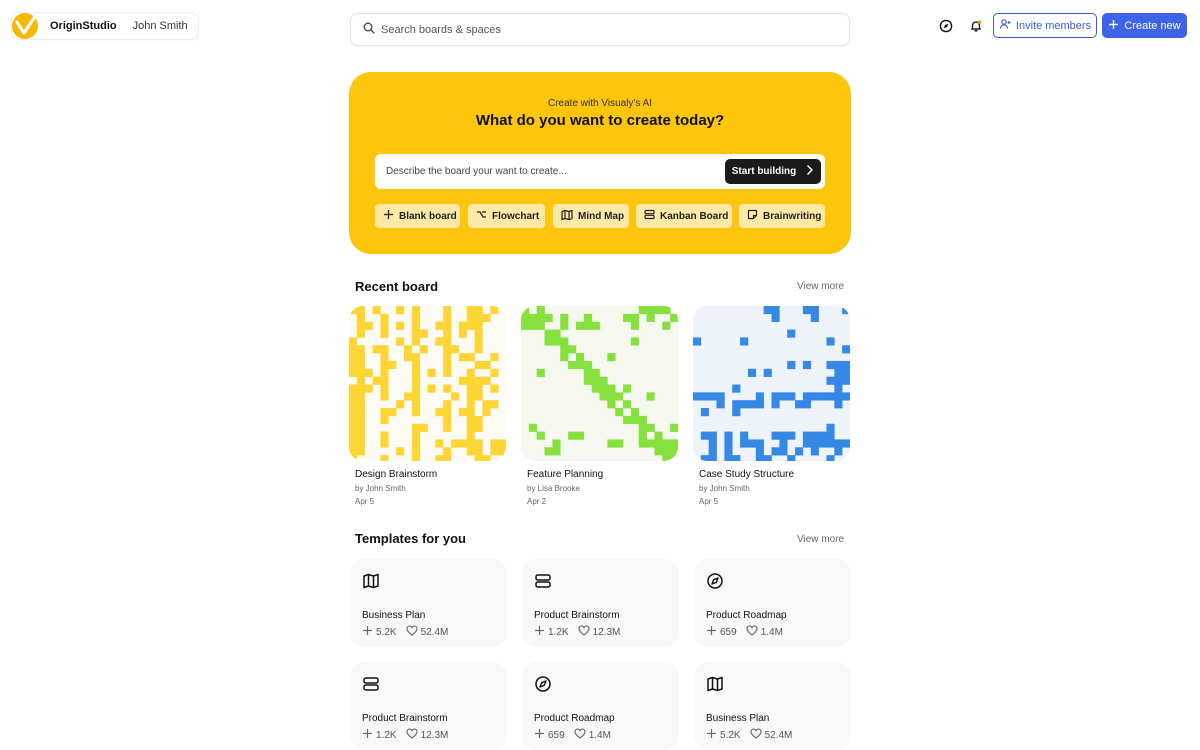  I want to click on recent-boards-heading: Recent board, so click(397, 286).